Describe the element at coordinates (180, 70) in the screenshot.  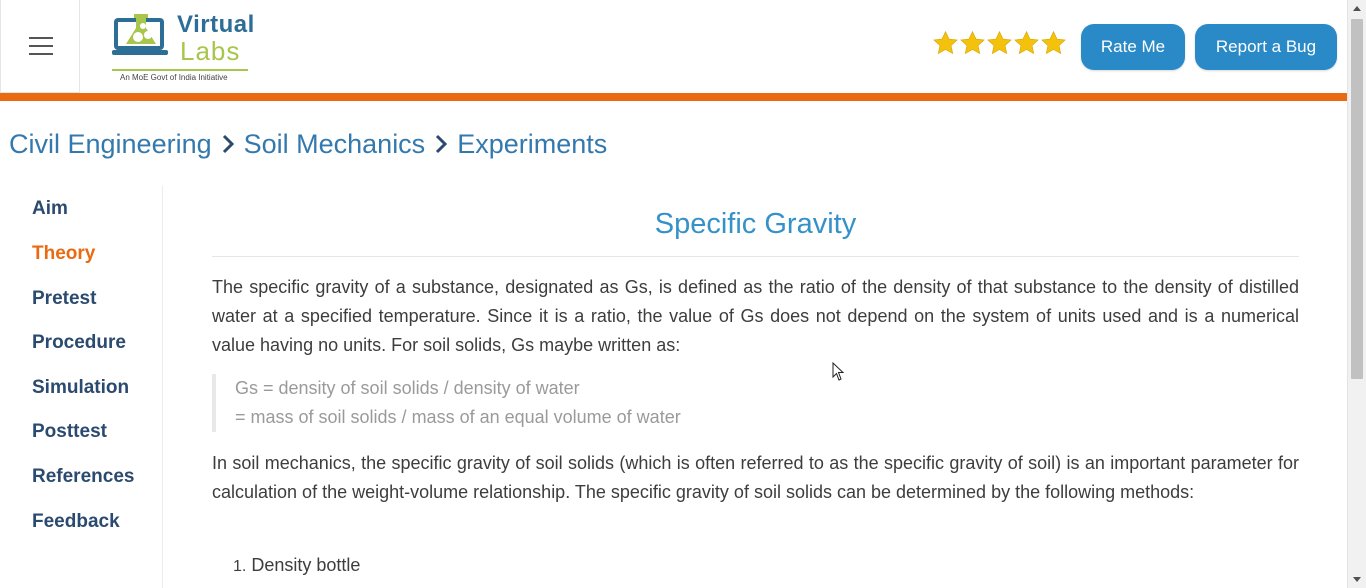
I see `logo-underline` at that location.